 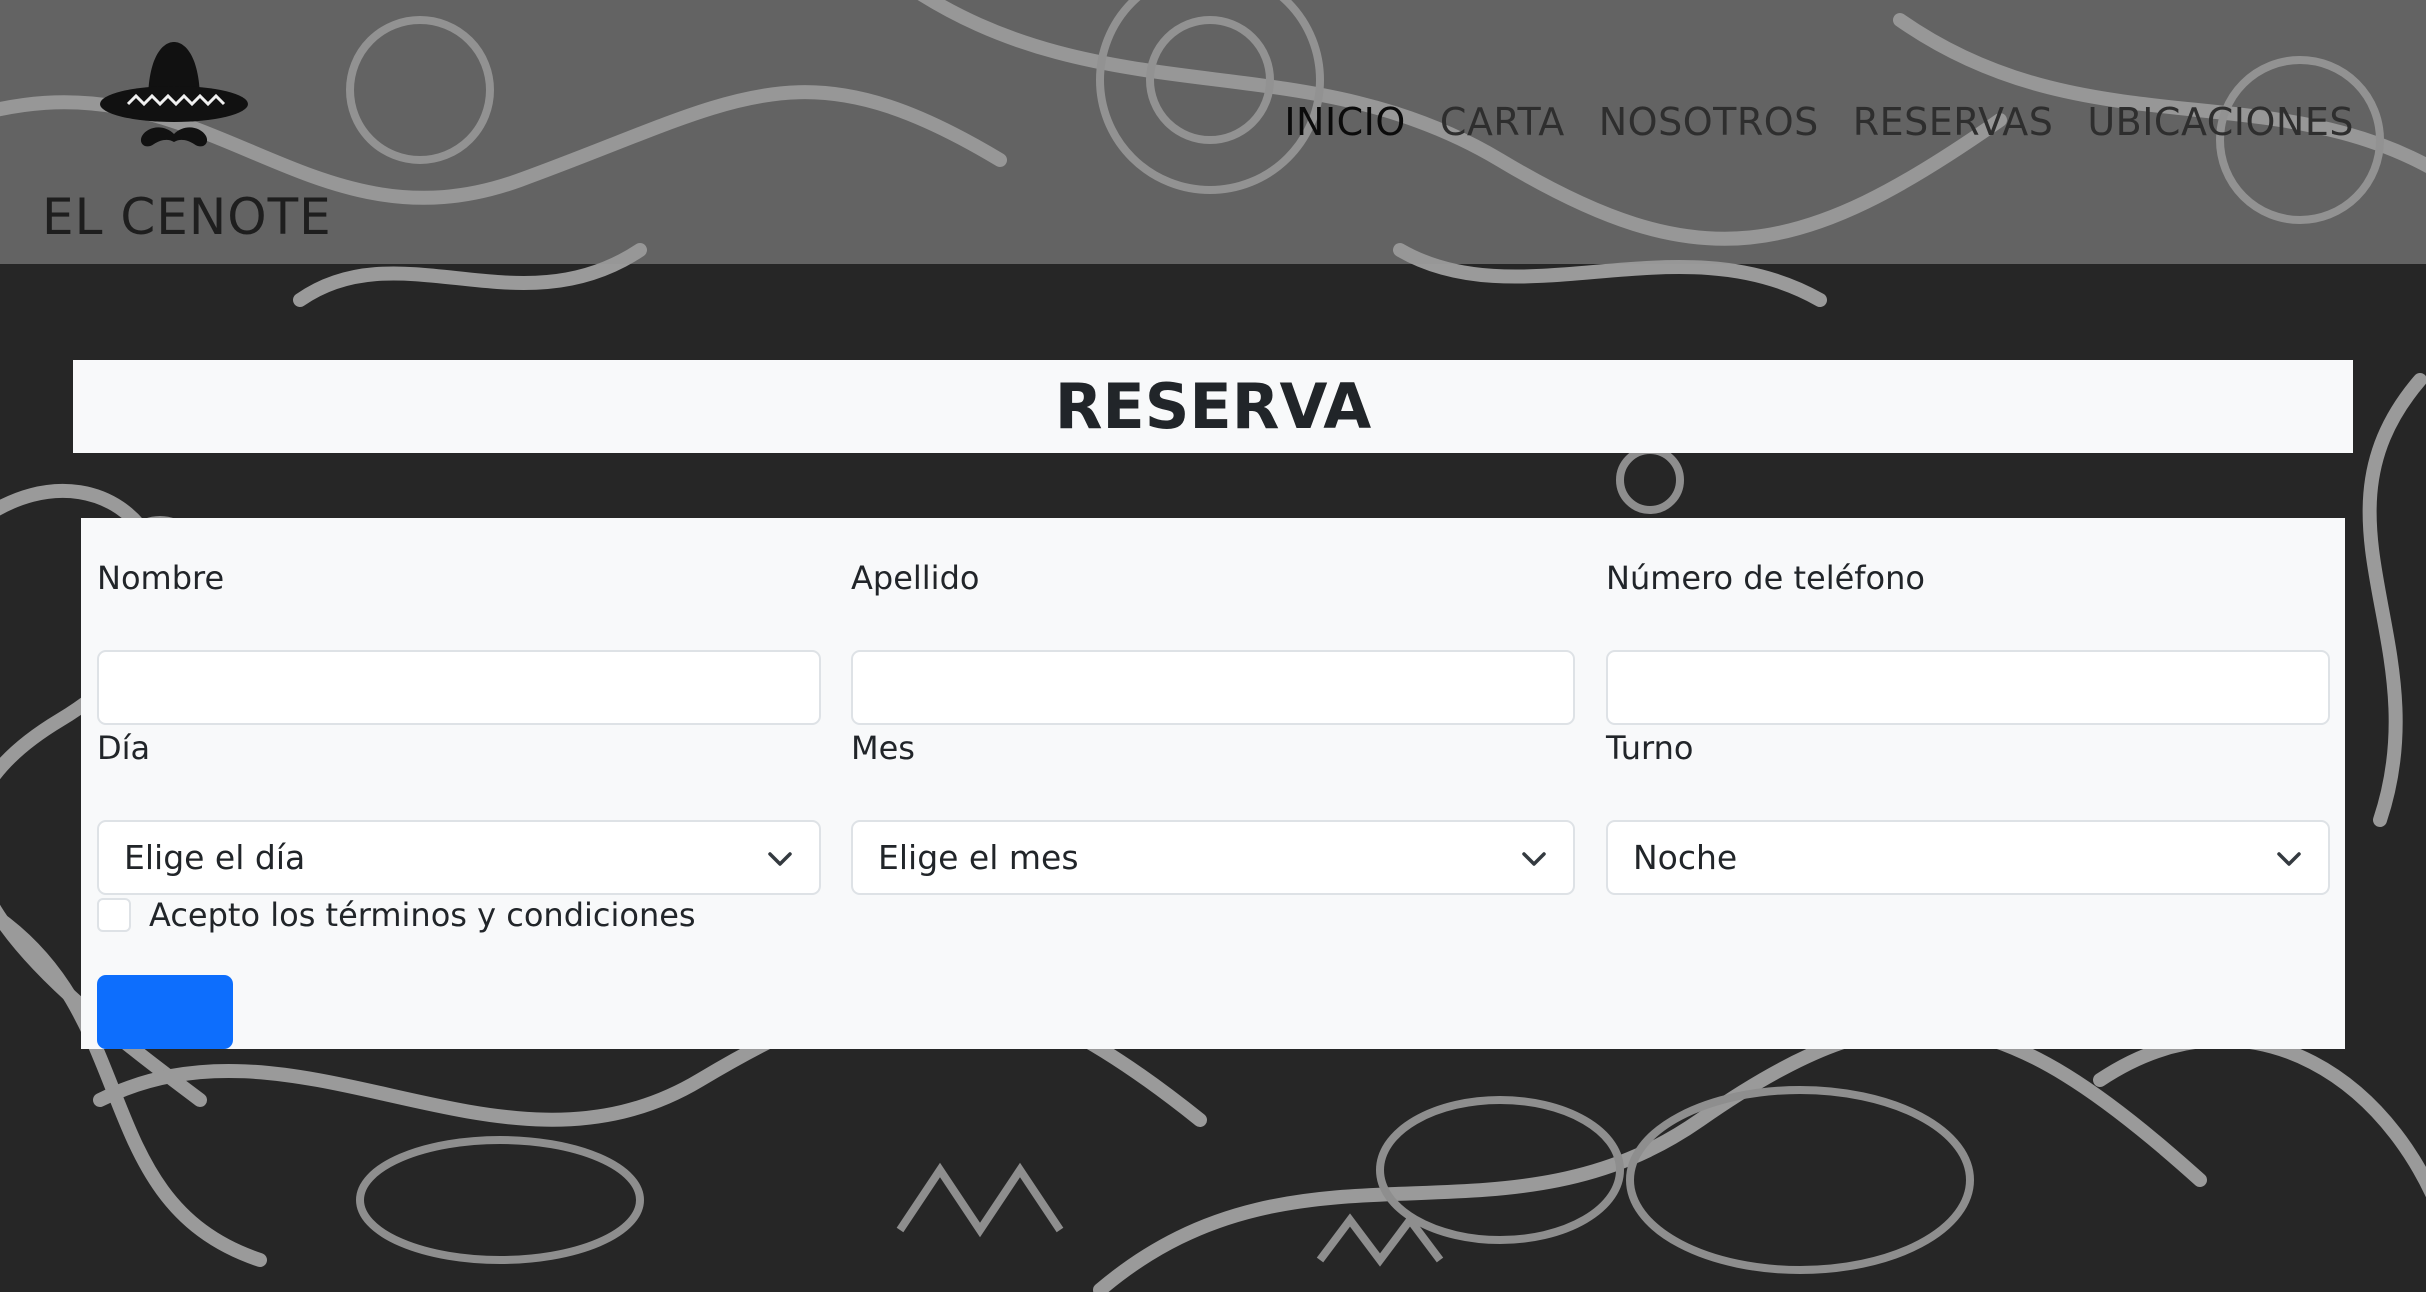 What do you see at coordinates (1213, 810) in the screenshot?
I see `mes-field-group: Mes Elige el mes` at bounding box center [1213, 810].